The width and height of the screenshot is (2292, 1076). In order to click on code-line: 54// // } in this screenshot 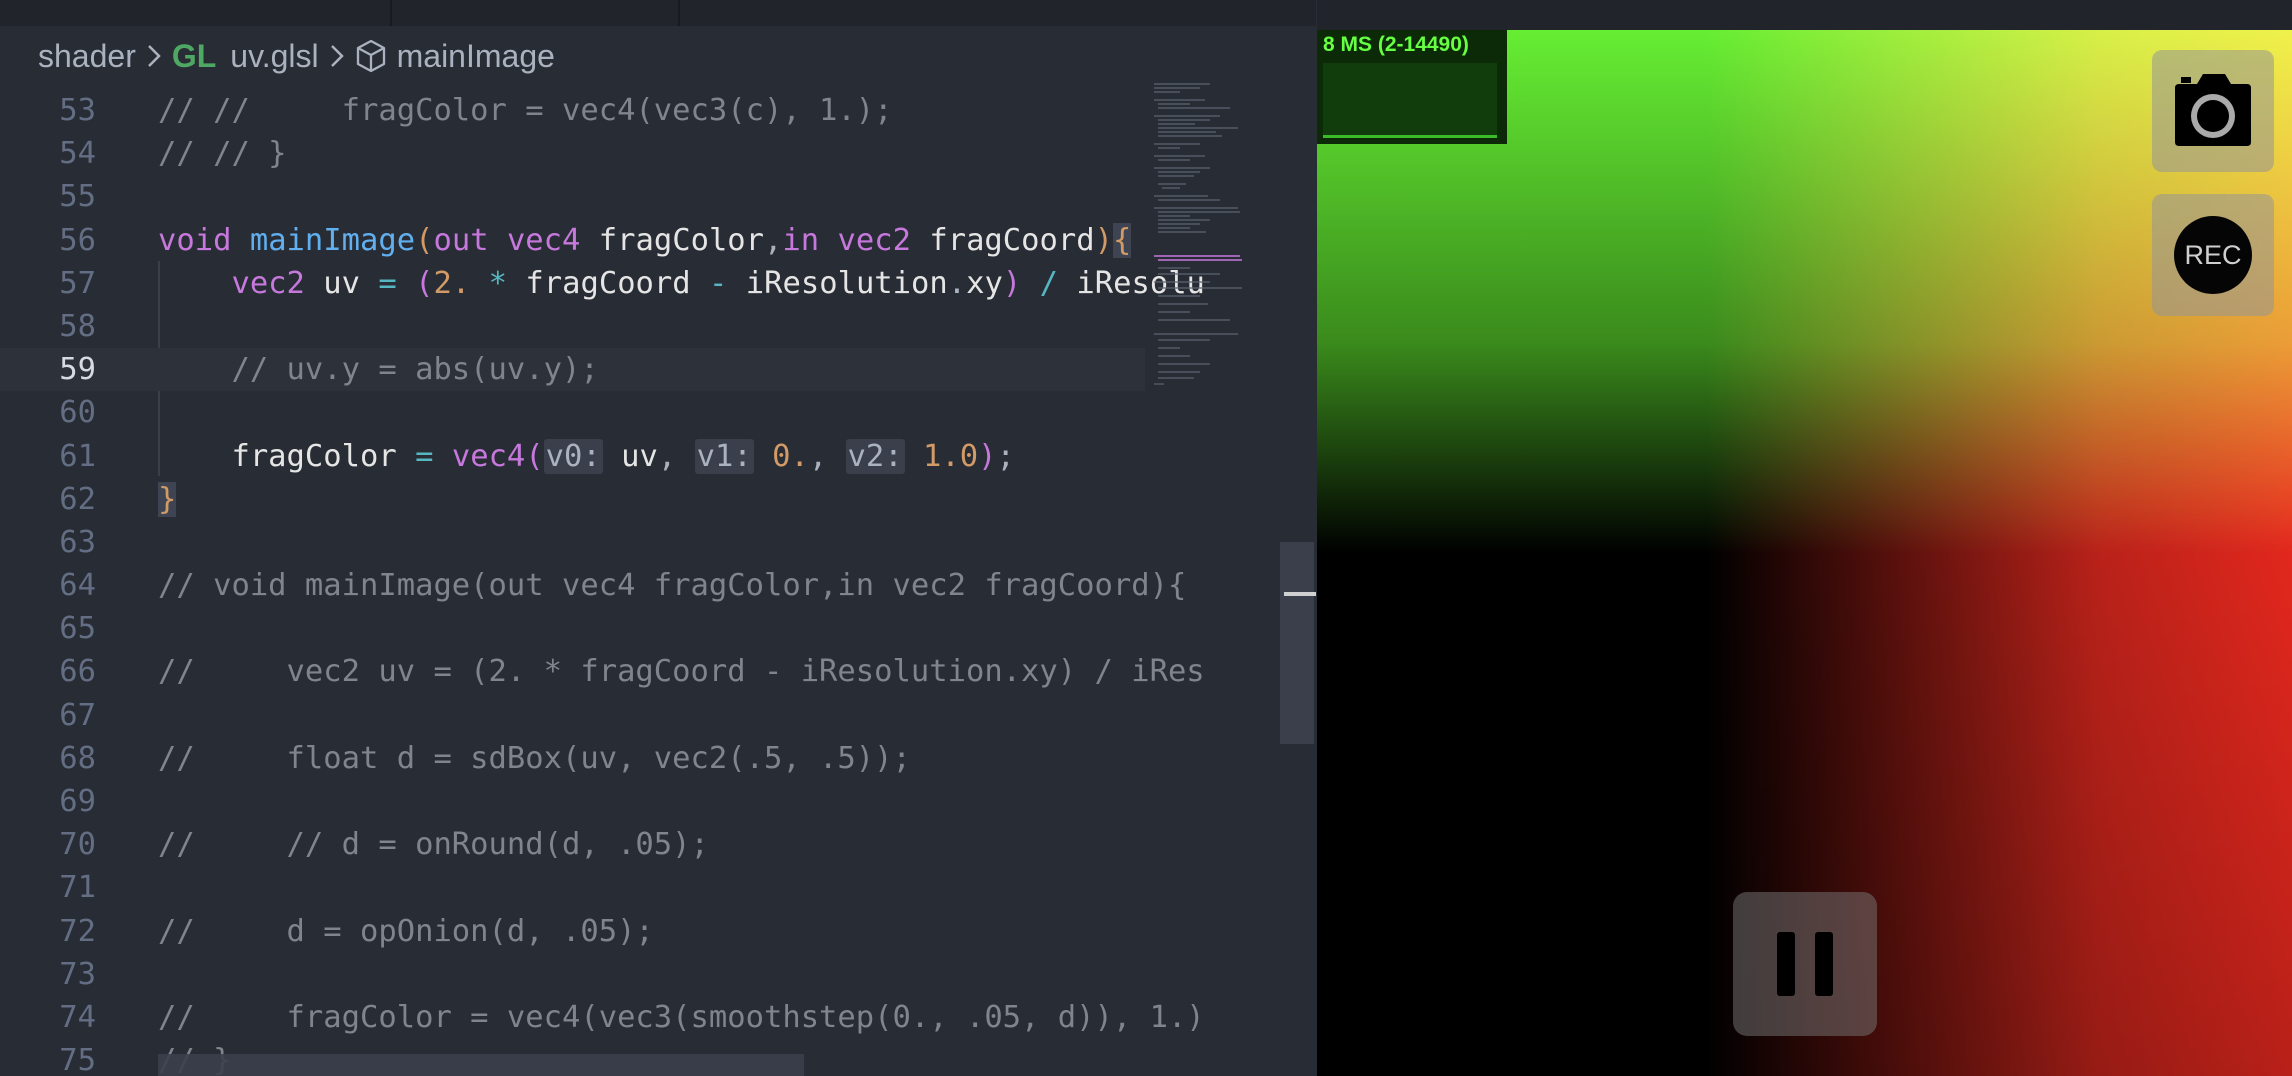, I will do `click(572, 153)`.